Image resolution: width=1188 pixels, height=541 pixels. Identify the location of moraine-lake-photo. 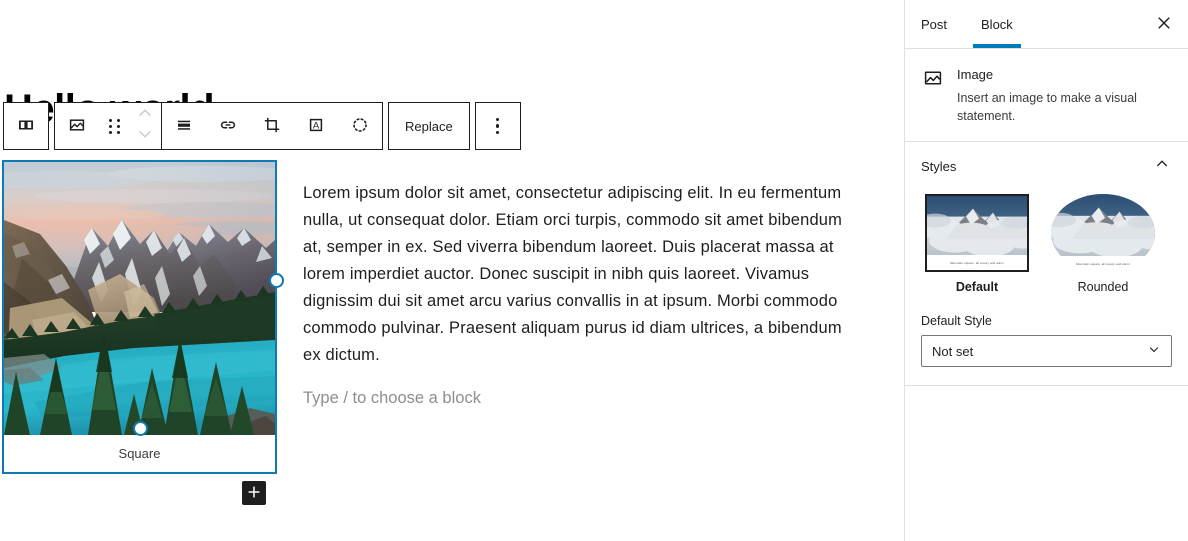
(139, 298).